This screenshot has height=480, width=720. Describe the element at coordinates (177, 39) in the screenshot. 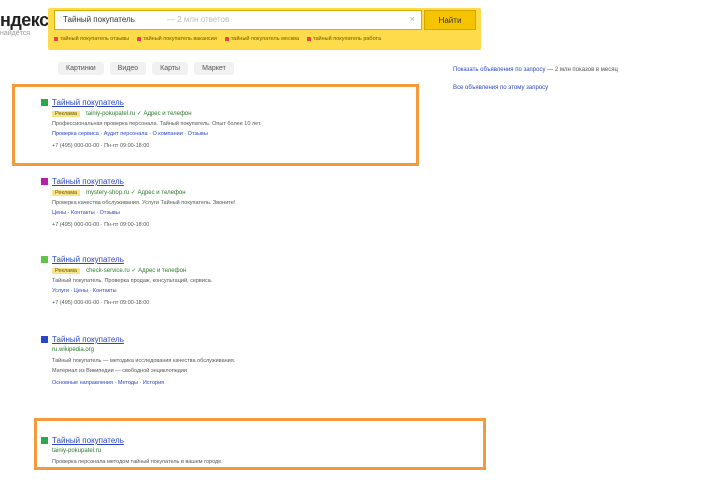

I see `suggestion-item: тайный покупатель вакансии` at that location.